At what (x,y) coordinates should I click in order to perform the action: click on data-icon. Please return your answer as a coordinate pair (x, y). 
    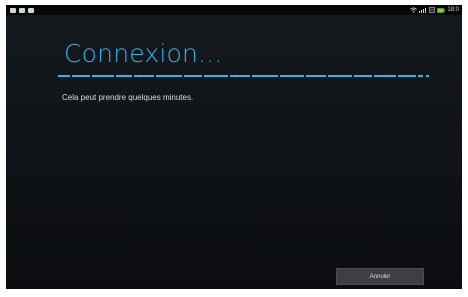
    Looking at the image, I should click on (432, 10).